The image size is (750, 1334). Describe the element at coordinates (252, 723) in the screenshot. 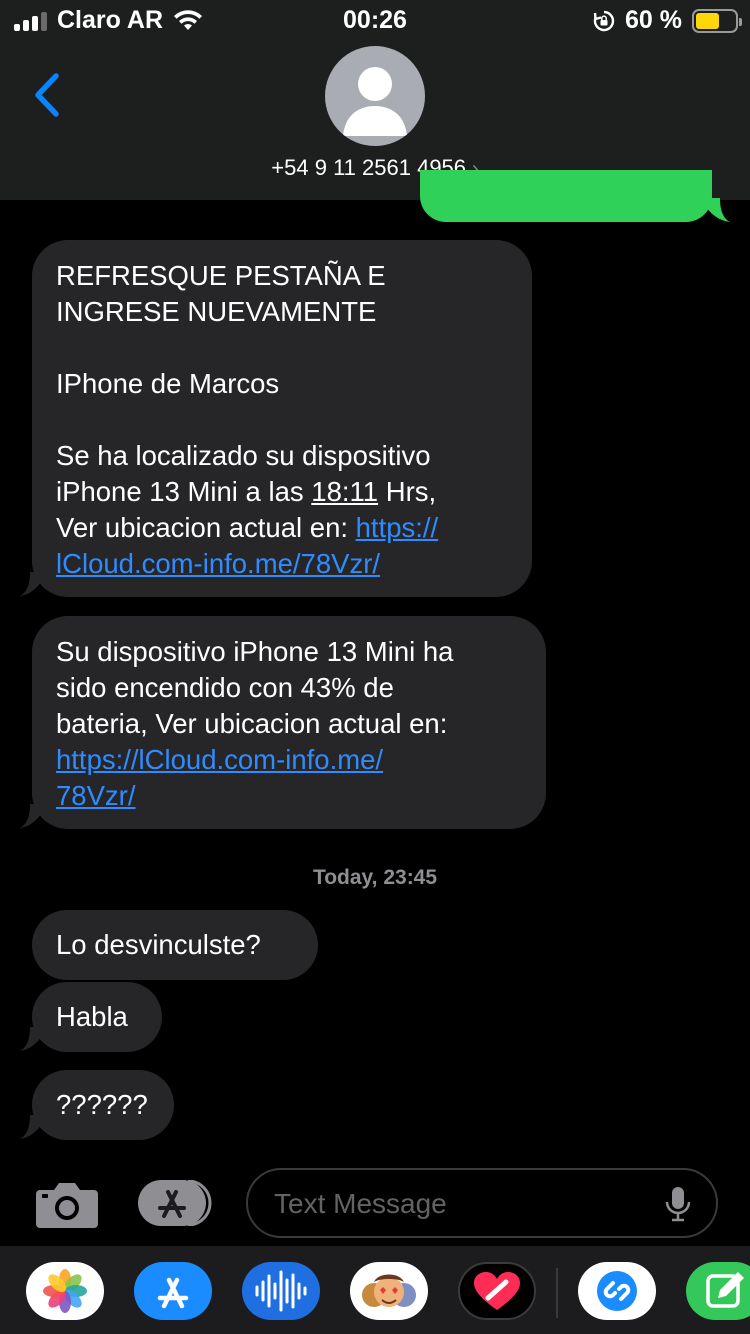

I see `message-line: bateria, Ver ubicacion actual en:` at that location.